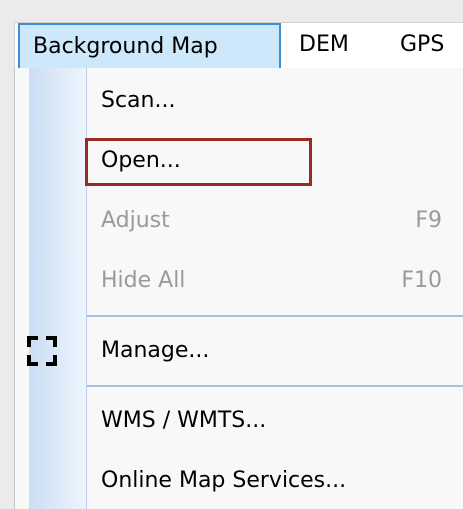 This screenshot has width=463, height=509. What do you see at coordinates (239, 281) in the screenshot?
I see `menu-item-hide-all: Hide All F10` at bounding box center [239, 281].